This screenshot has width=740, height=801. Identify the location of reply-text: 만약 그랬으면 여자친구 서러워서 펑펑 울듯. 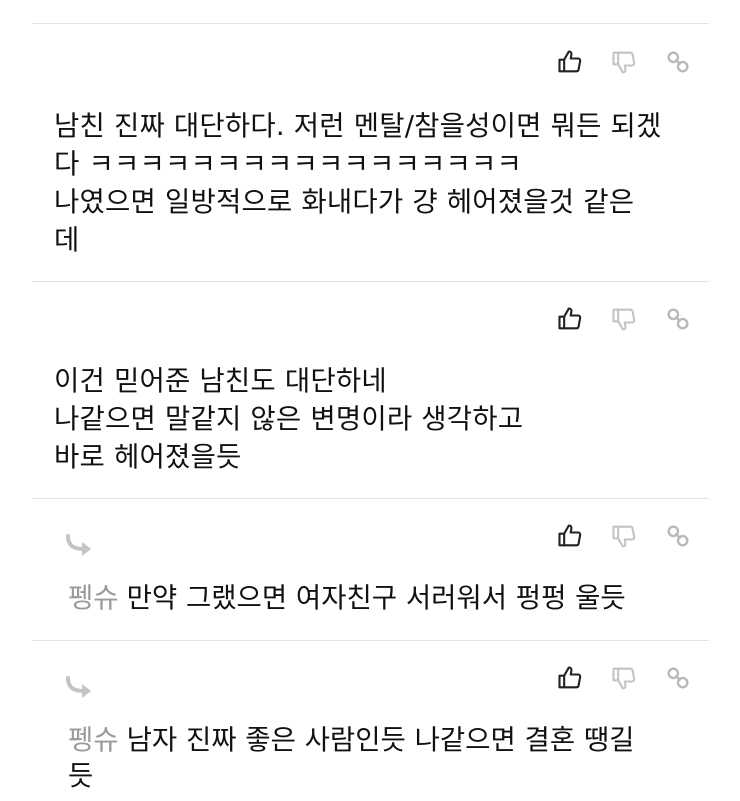
(376, 598).